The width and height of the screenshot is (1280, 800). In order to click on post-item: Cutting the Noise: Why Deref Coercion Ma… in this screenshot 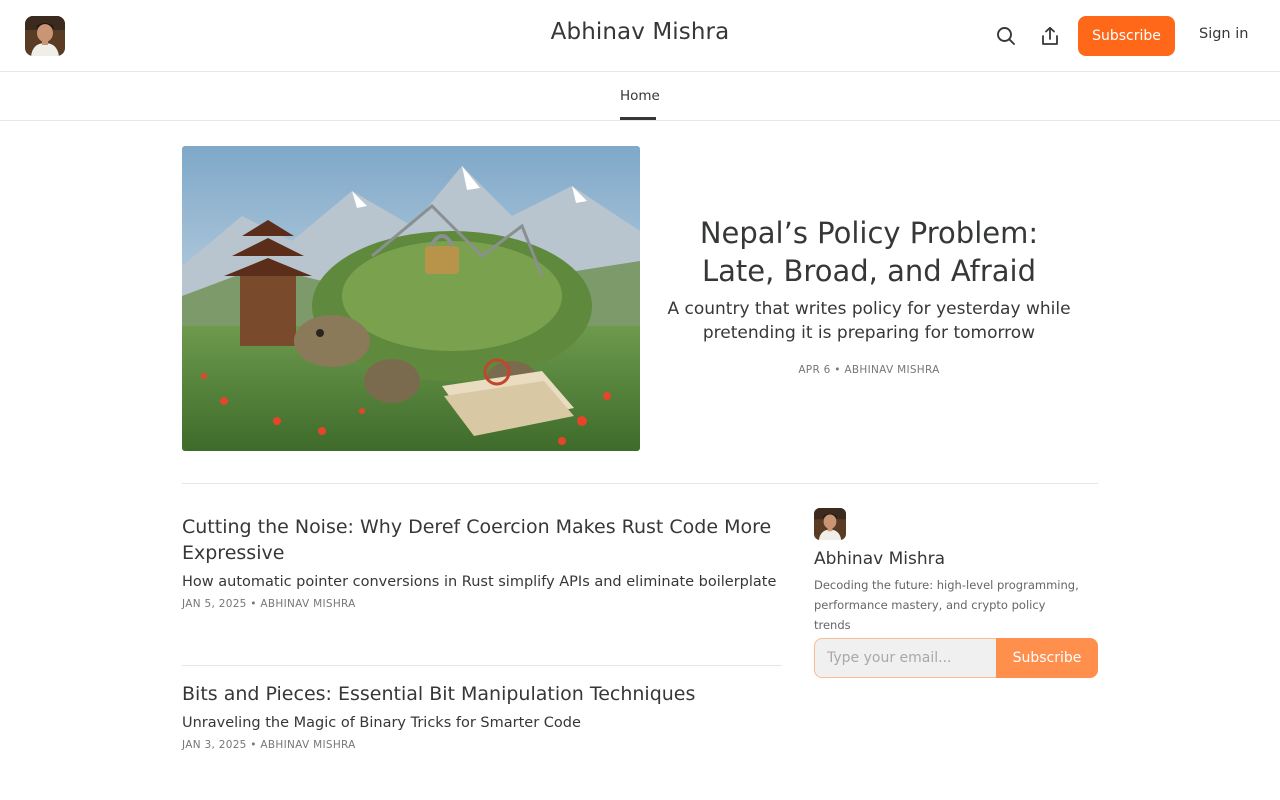, I will do `click(482, 562)`.